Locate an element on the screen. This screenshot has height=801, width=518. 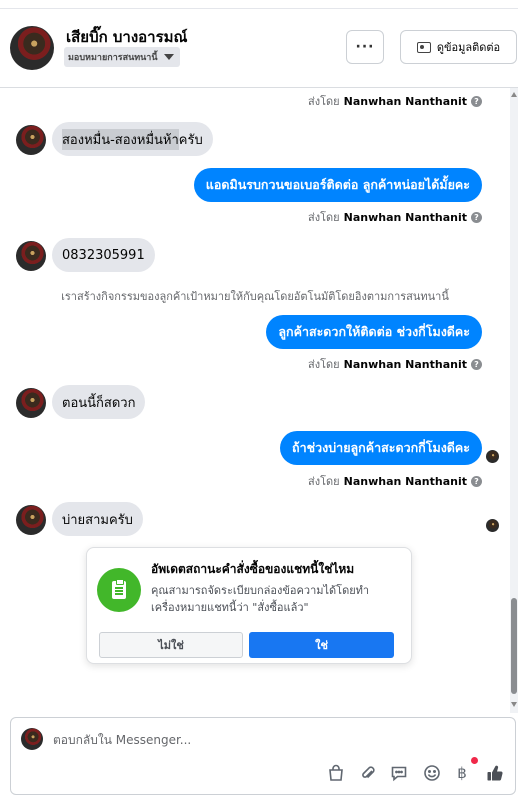
assign-conversation-dropdown: มอบหมายการสนทนานี้ is located at coordinates (122, 57).